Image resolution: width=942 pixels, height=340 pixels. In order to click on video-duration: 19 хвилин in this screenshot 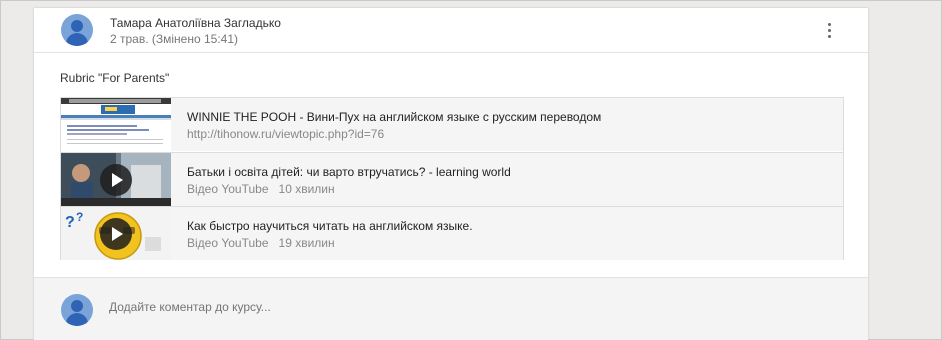, I will do `click(306, 243)`.